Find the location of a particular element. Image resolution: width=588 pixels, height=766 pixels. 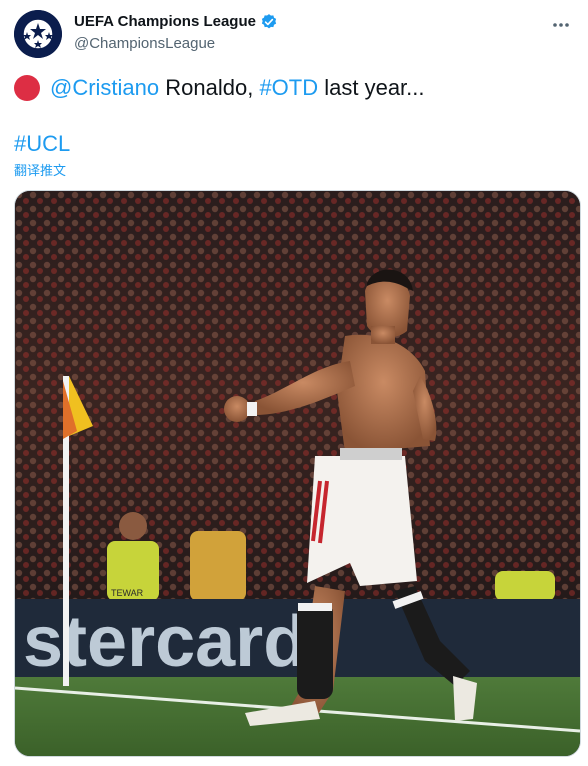

steward-vest-text: TEWAR is located at coordinates (127, 593).